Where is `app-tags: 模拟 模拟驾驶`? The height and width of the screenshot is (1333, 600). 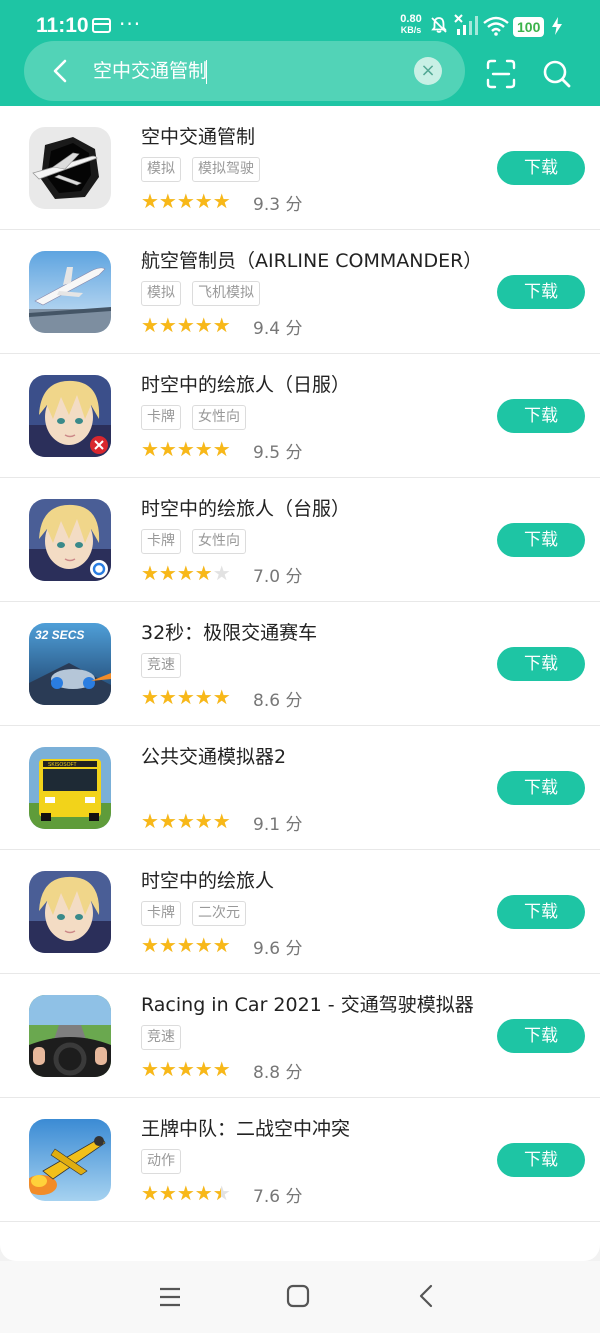
app-tags: 模拟 模拟驾驶 is located at coordinates (200, 170).